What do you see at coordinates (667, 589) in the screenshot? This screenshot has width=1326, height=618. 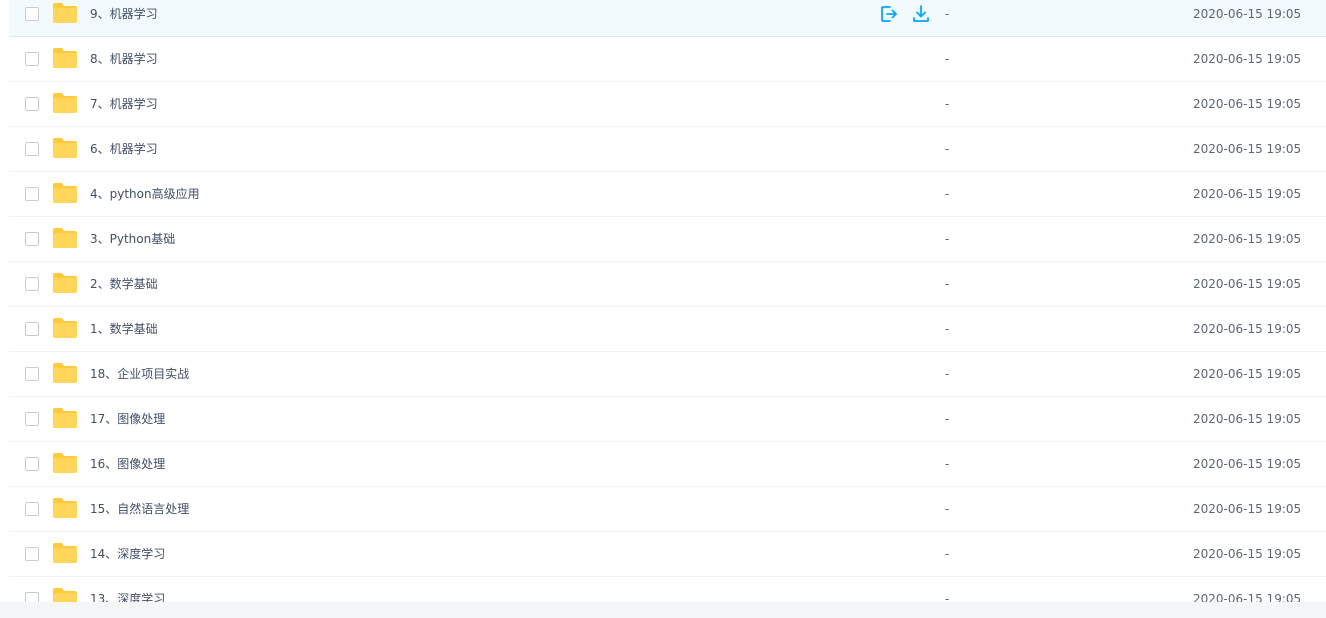 I see `file-row: 13、深度学习 - 2020-06-15 19:05` at bounding box center [667, 589].